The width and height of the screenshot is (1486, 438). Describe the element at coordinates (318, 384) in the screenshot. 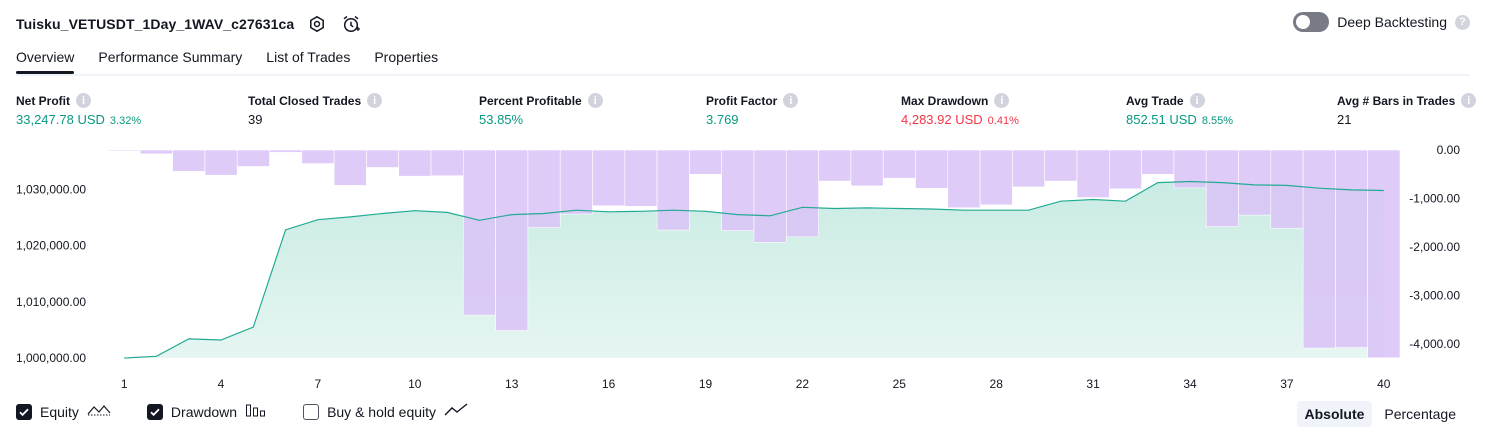

I see `x-tick-label: 7` at that location.